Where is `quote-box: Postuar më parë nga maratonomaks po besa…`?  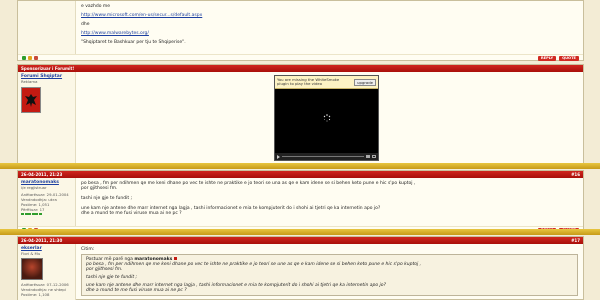 quote-box: Postuar më parë nga maratonomaks po besa… is located at coordinates (329, 275).